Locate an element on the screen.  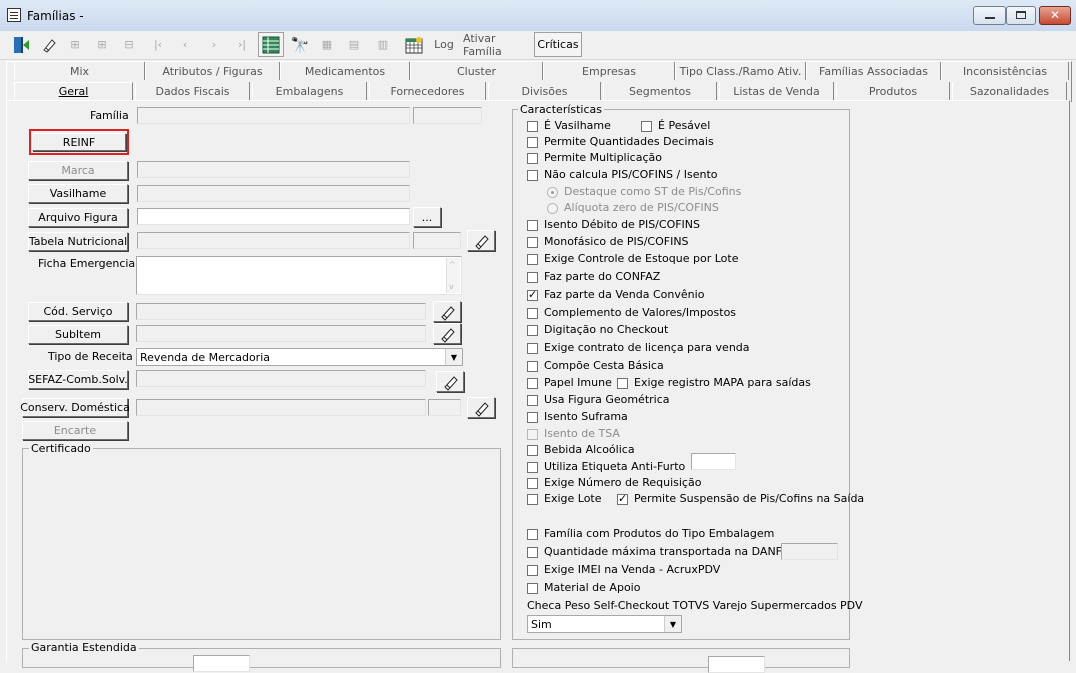
subitem-edit-button is located at coordinates (447, 333).